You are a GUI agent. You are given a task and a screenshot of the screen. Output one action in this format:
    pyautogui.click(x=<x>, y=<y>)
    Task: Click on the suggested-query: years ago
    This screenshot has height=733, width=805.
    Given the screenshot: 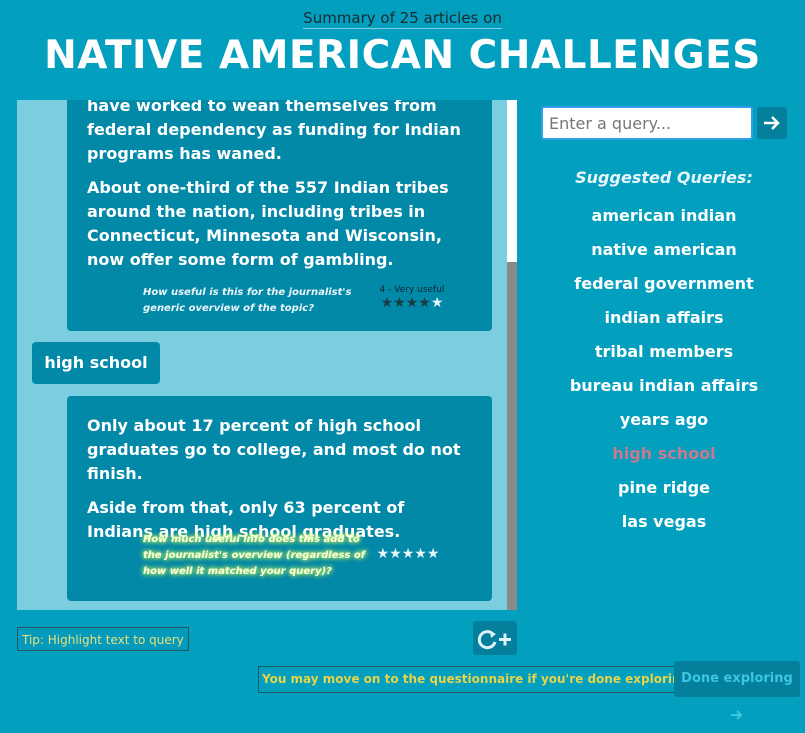 What is the action you would take?
    pyautogui.click(x=664, y=426)
    